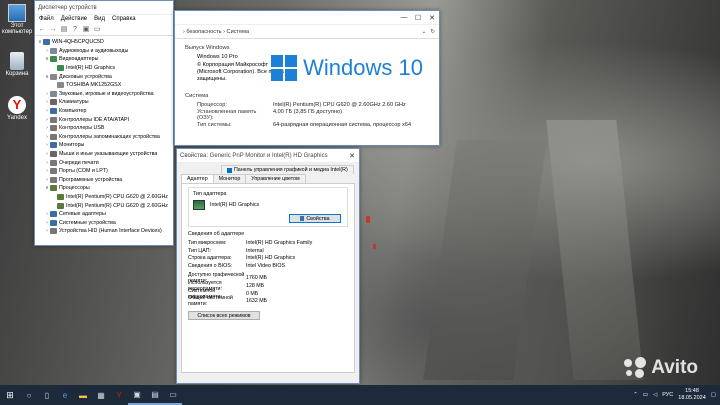  I want to click on properties-icon: ▤, so click(64, 30).